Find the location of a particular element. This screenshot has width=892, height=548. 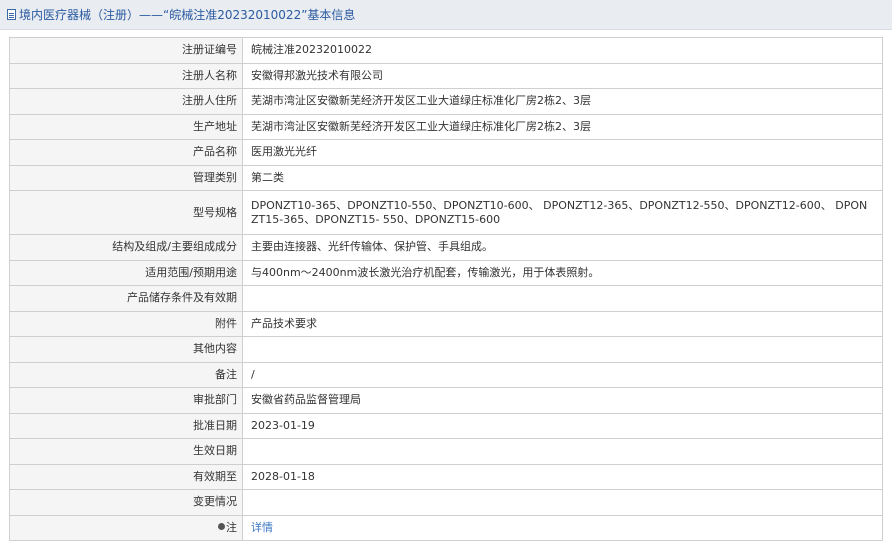

pin-icon is located at coordinates (221, 527).